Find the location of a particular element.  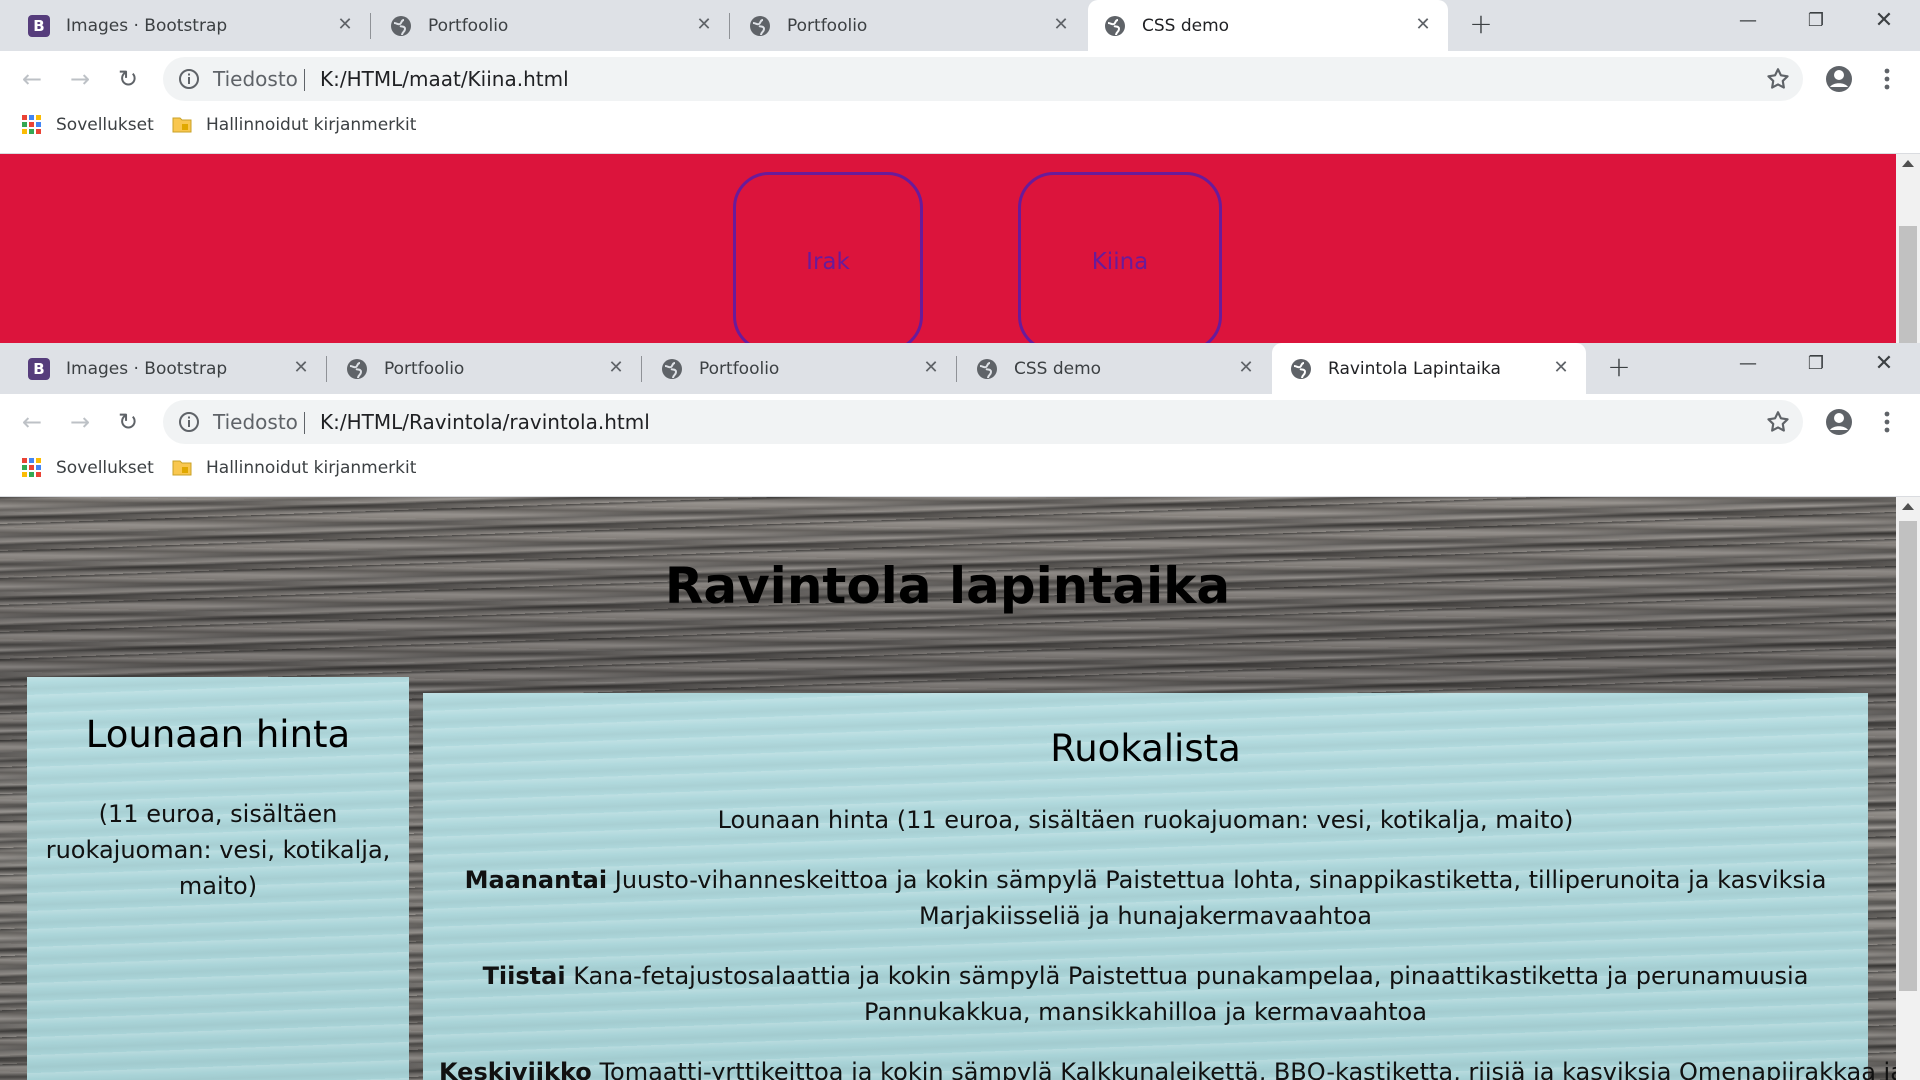

day-name: Tiistai is located at coordinates (524, 976).